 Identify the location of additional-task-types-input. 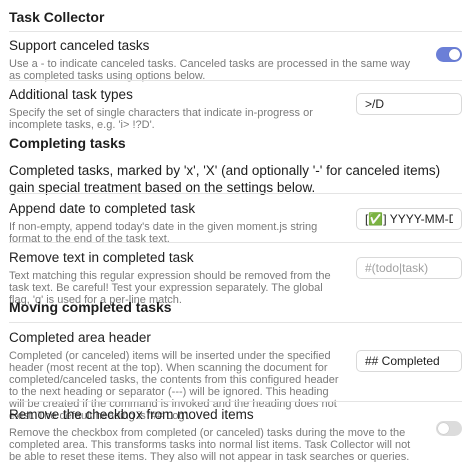
(409, 104).